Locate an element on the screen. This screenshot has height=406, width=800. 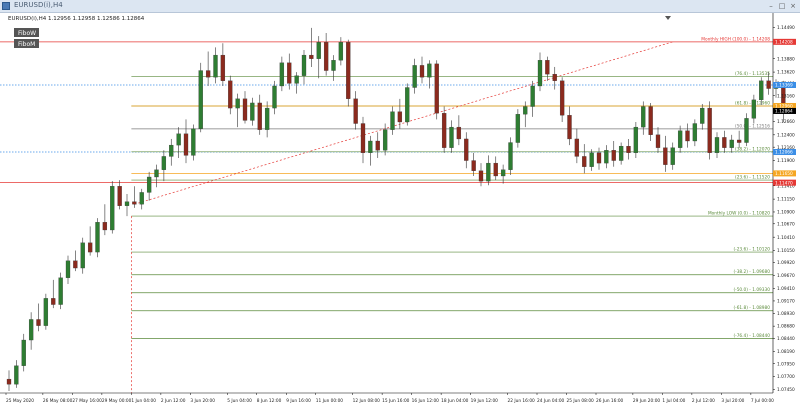
price-axis-label: 1.14490 is located at coordinates (786, 28).